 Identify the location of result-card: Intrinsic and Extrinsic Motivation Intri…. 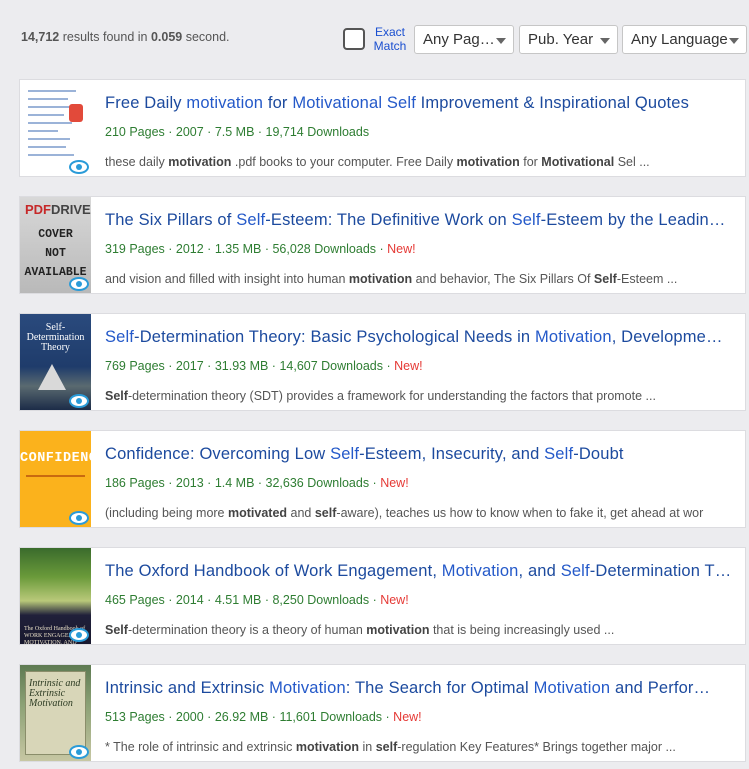
(382, 713).